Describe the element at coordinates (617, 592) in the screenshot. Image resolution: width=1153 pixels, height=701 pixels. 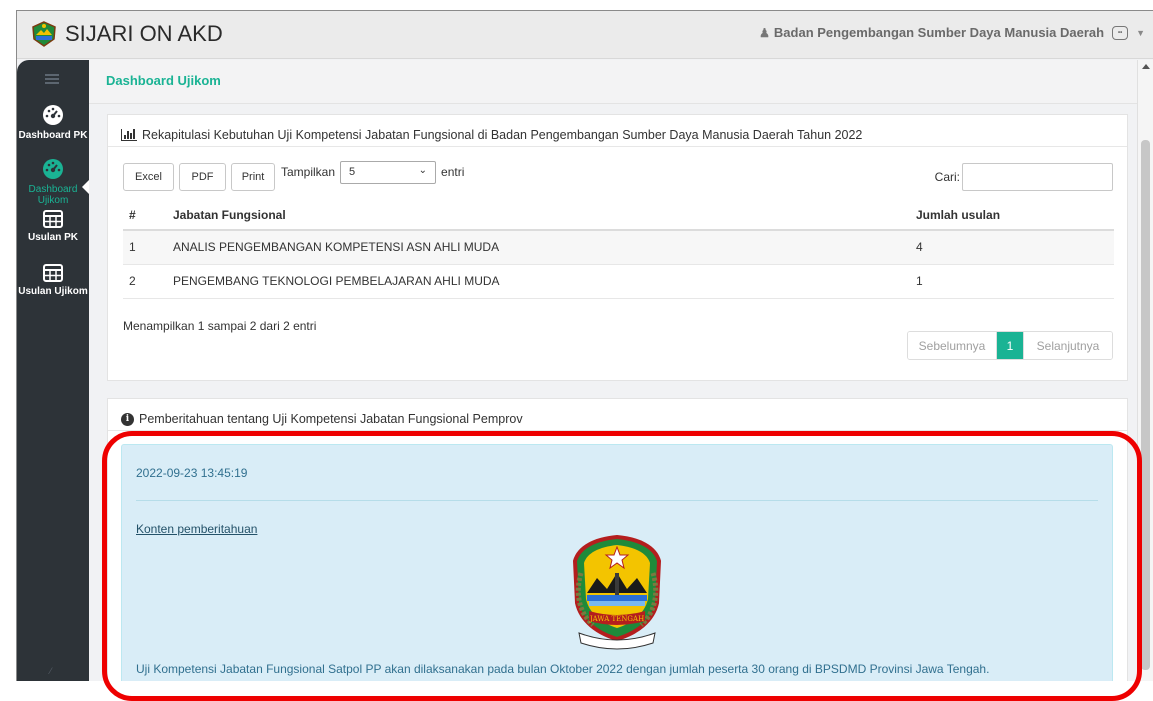
I see `jawa-tengah-emblem-icon: JAWA TENGAH` at that location.